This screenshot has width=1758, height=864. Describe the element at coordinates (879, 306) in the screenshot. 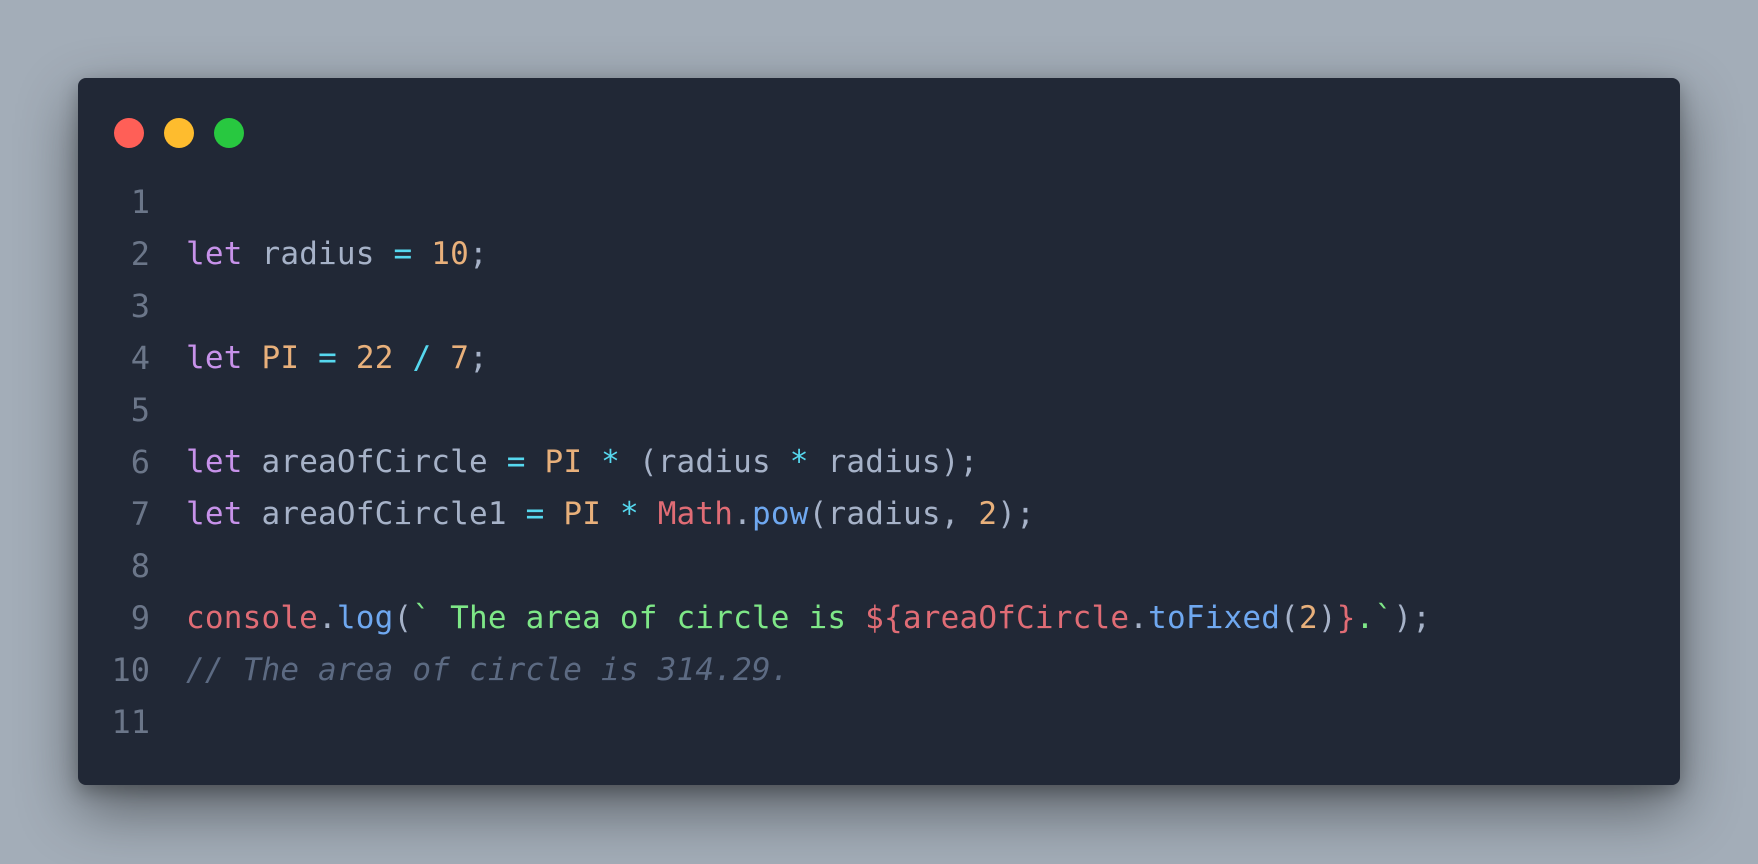

I see `code-line: 3` at that location.